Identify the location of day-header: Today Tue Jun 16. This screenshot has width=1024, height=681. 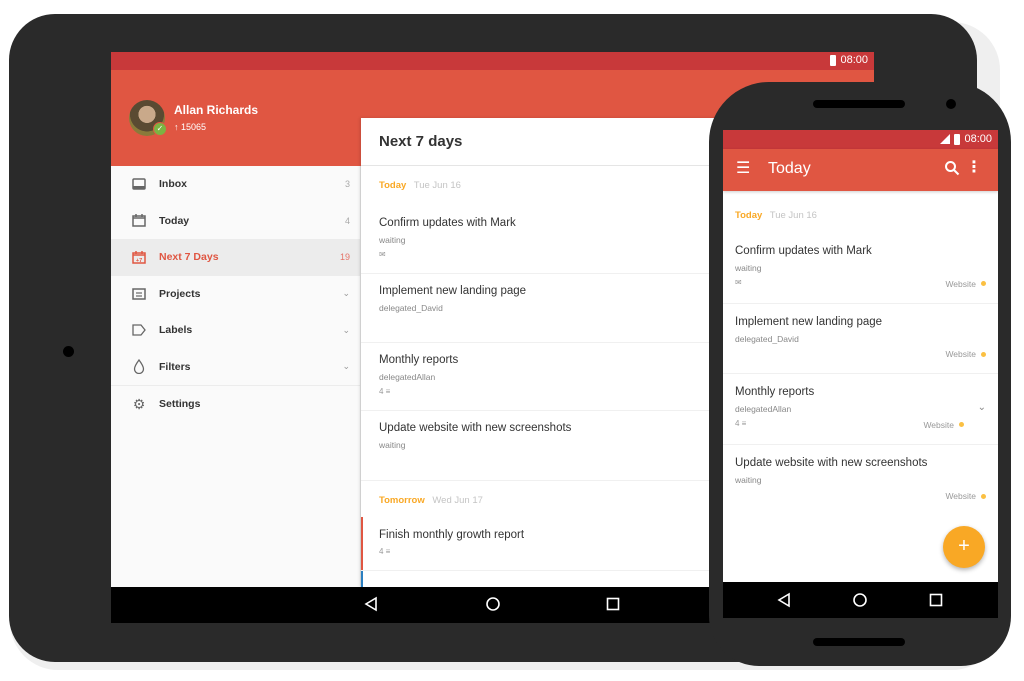
(860, 212).